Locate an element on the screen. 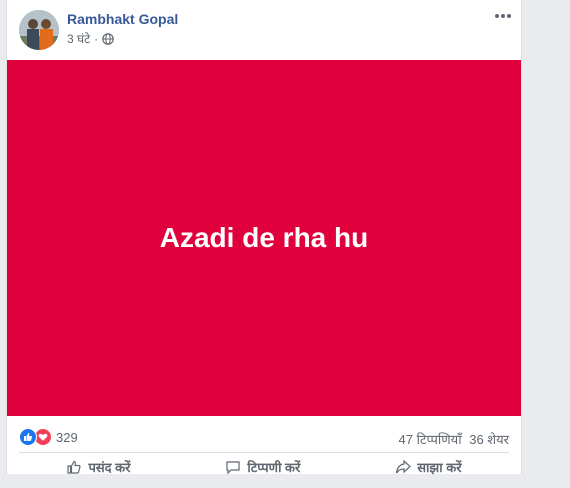  comment-button: टिप्पणी करें is located at coordinates (262, 467).